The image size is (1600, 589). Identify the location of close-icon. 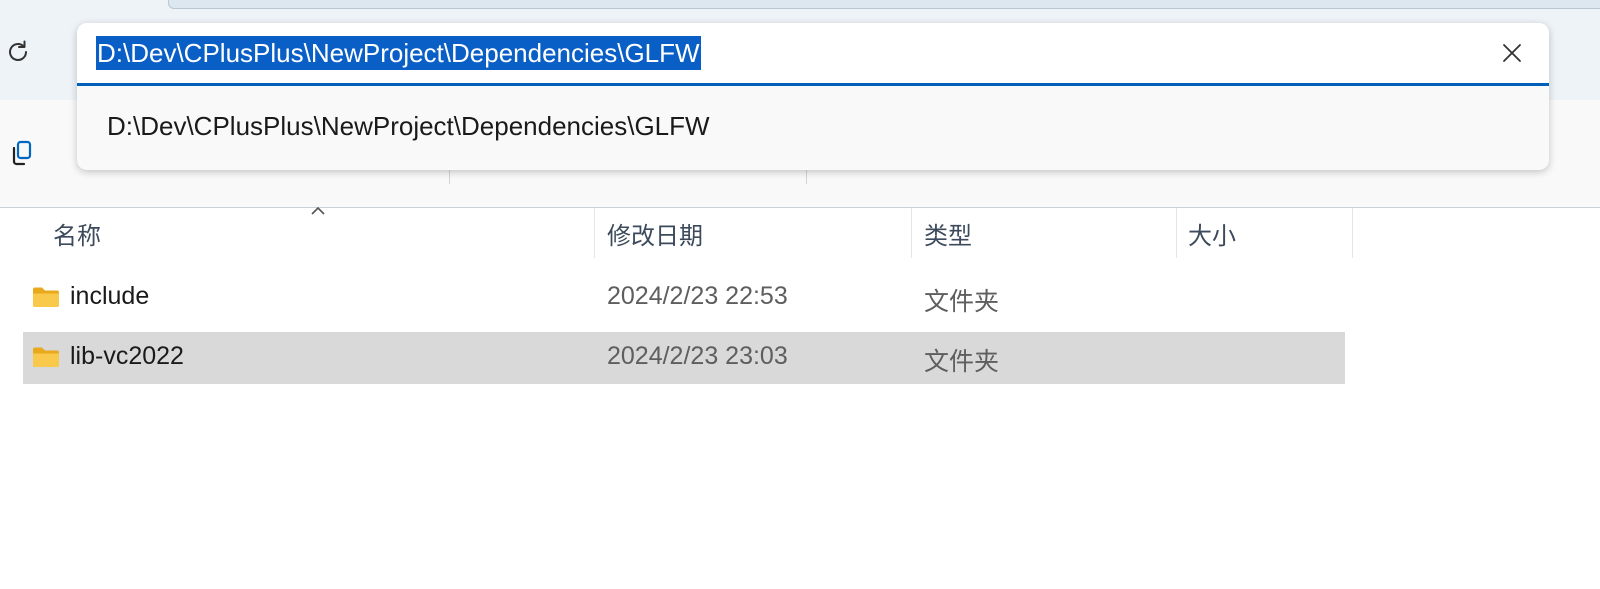
(1512, 53).